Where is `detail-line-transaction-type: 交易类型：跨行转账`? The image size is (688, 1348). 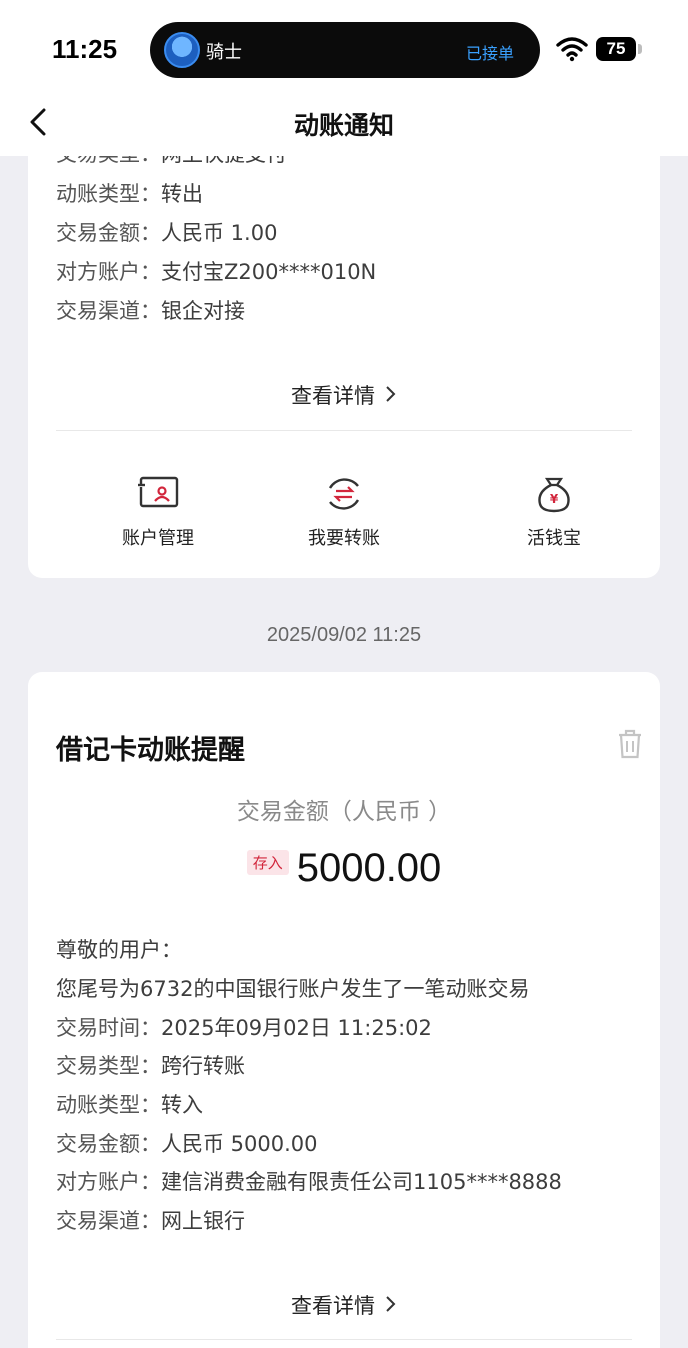 detail-line-transaction-type: 交易类型：跨行转账 is located at coordinates (150, 1066).